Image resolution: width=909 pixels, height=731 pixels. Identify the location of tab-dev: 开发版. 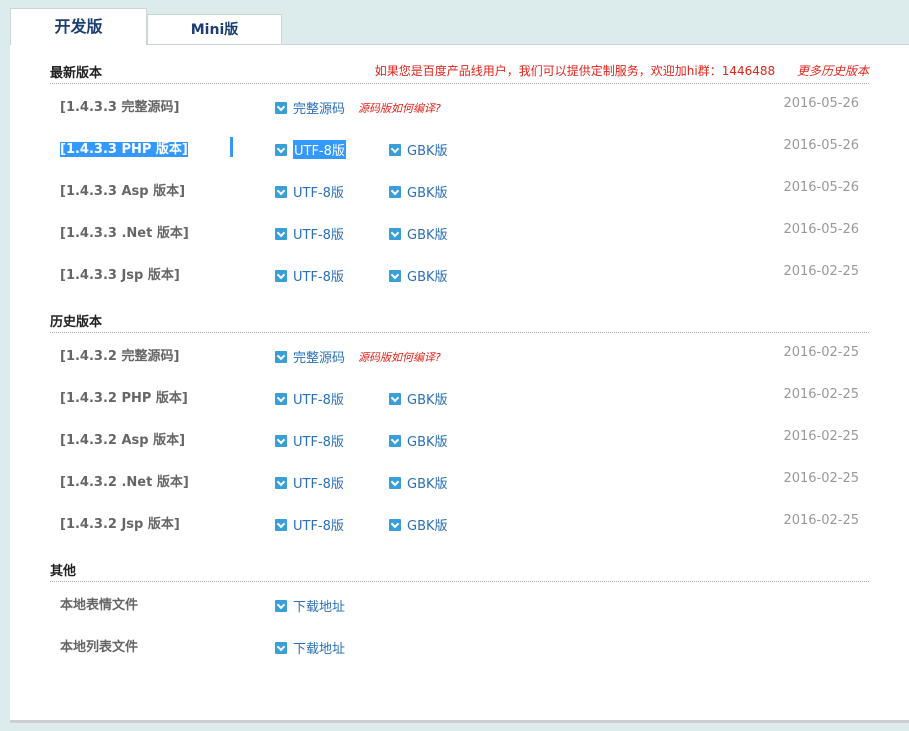
(78, 26).